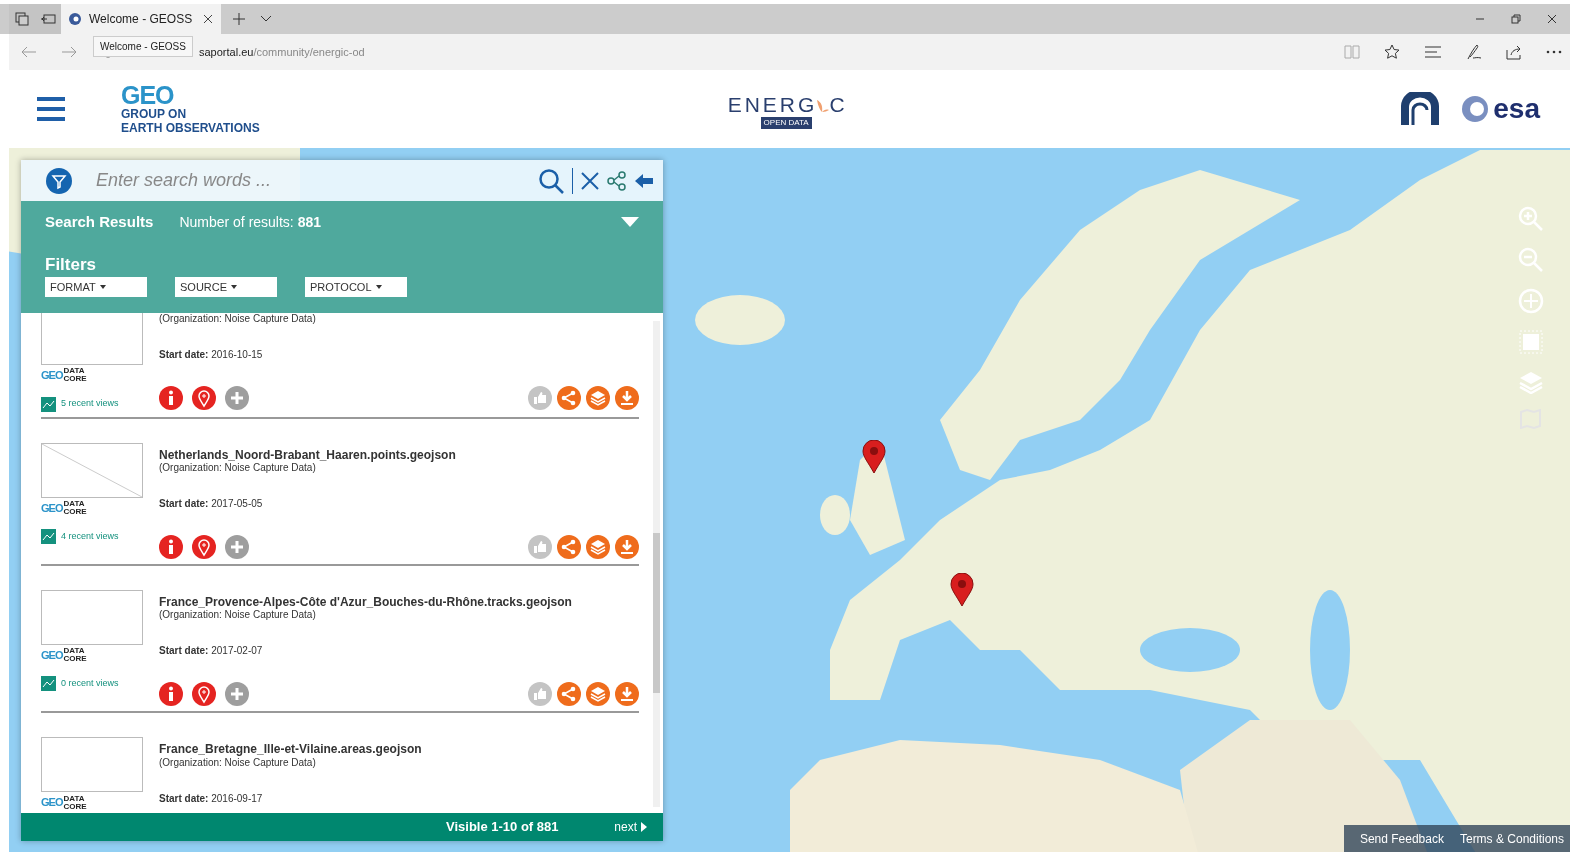 The image size is (1570, 852). I want to click on star-icon, so click(1392, 52).